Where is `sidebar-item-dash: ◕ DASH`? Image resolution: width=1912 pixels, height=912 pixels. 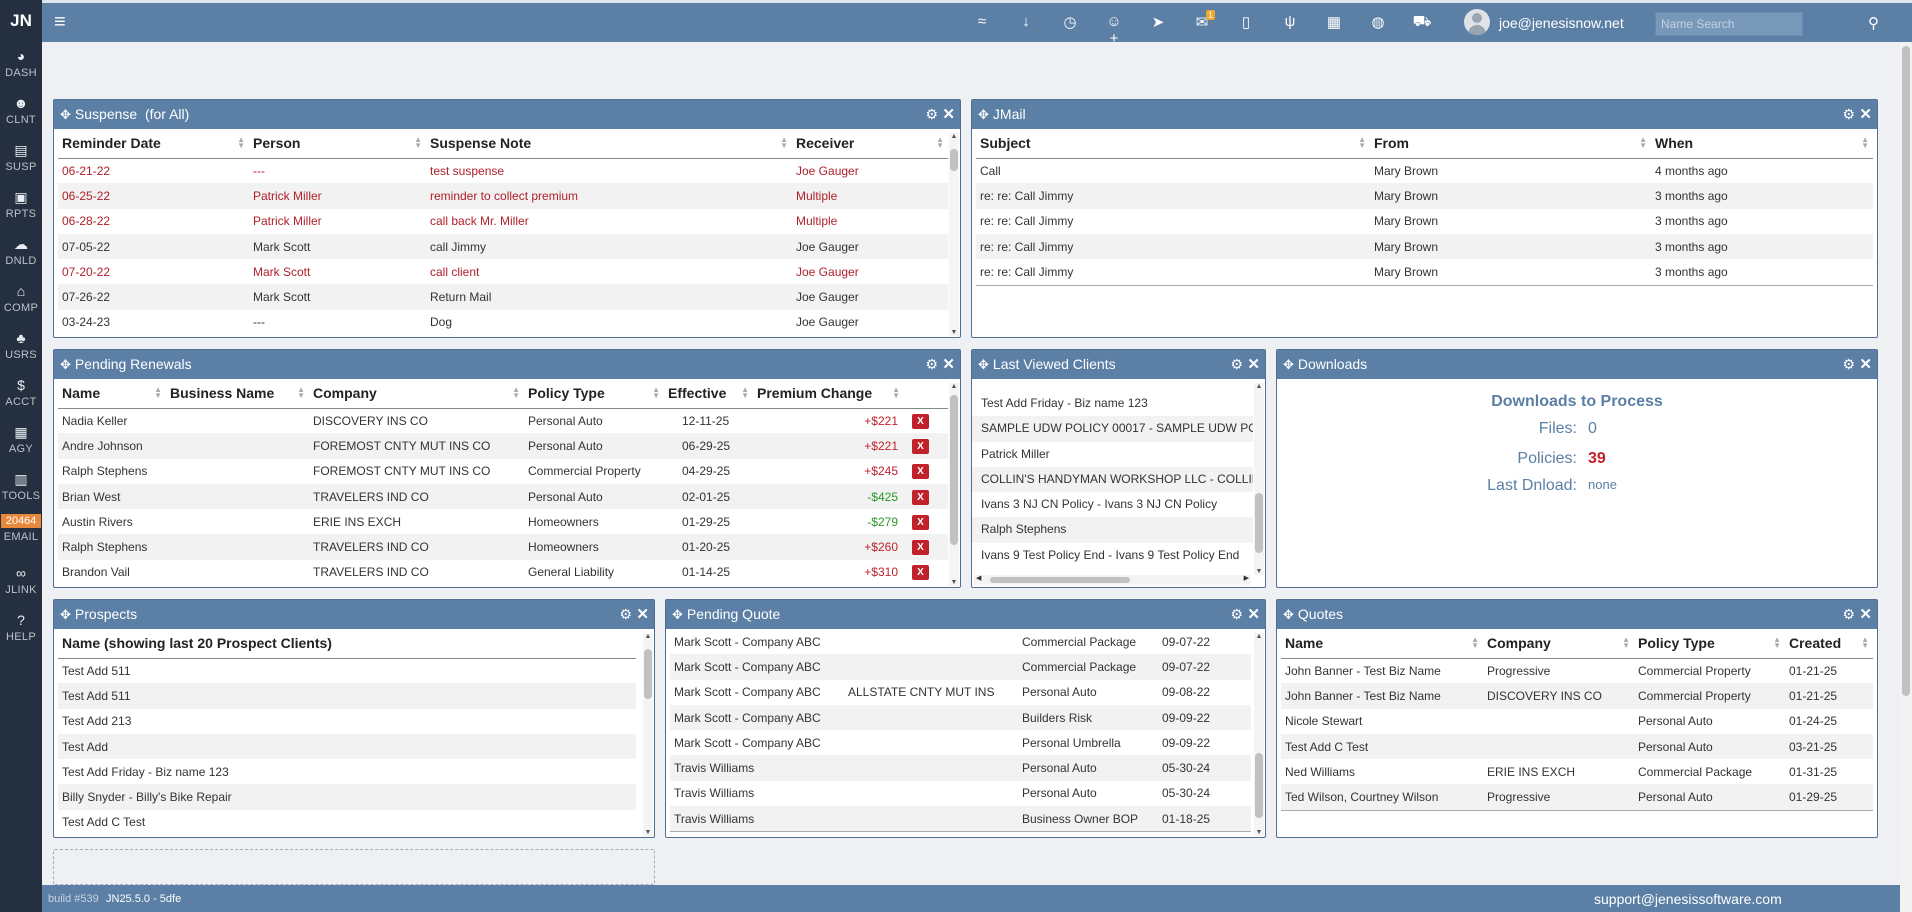
sidebar-item-dash: ◕ DASH is located at coordinates (21, 65).